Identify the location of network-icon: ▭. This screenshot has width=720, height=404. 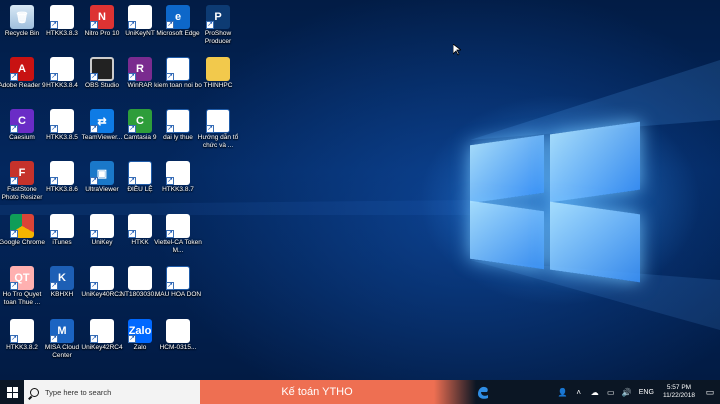
(611, 392).